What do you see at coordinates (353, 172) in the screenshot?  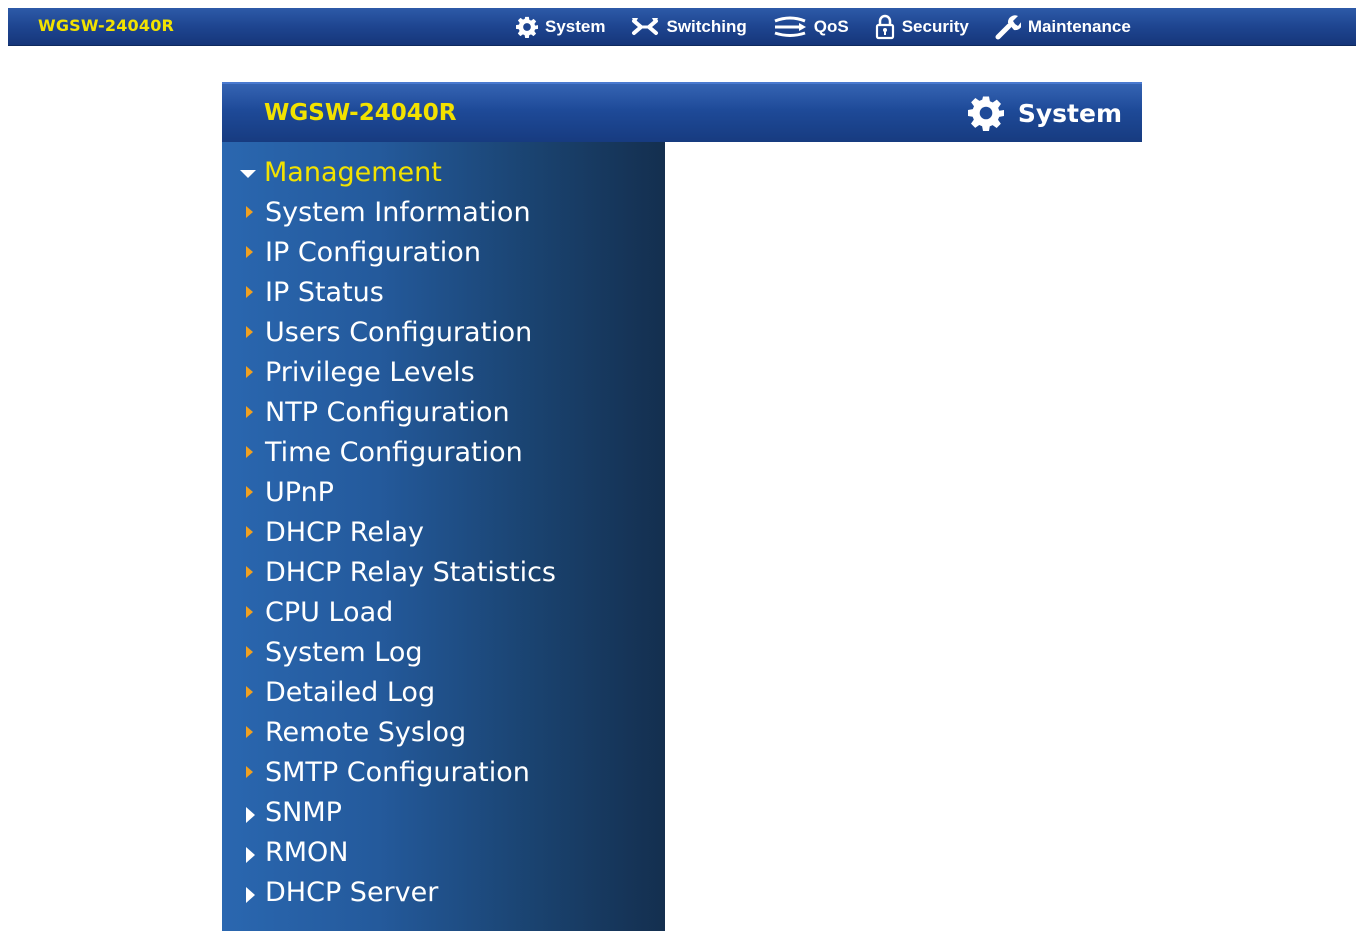 I see `sidebar-group-label: Management` at bounding box center [353, 172].